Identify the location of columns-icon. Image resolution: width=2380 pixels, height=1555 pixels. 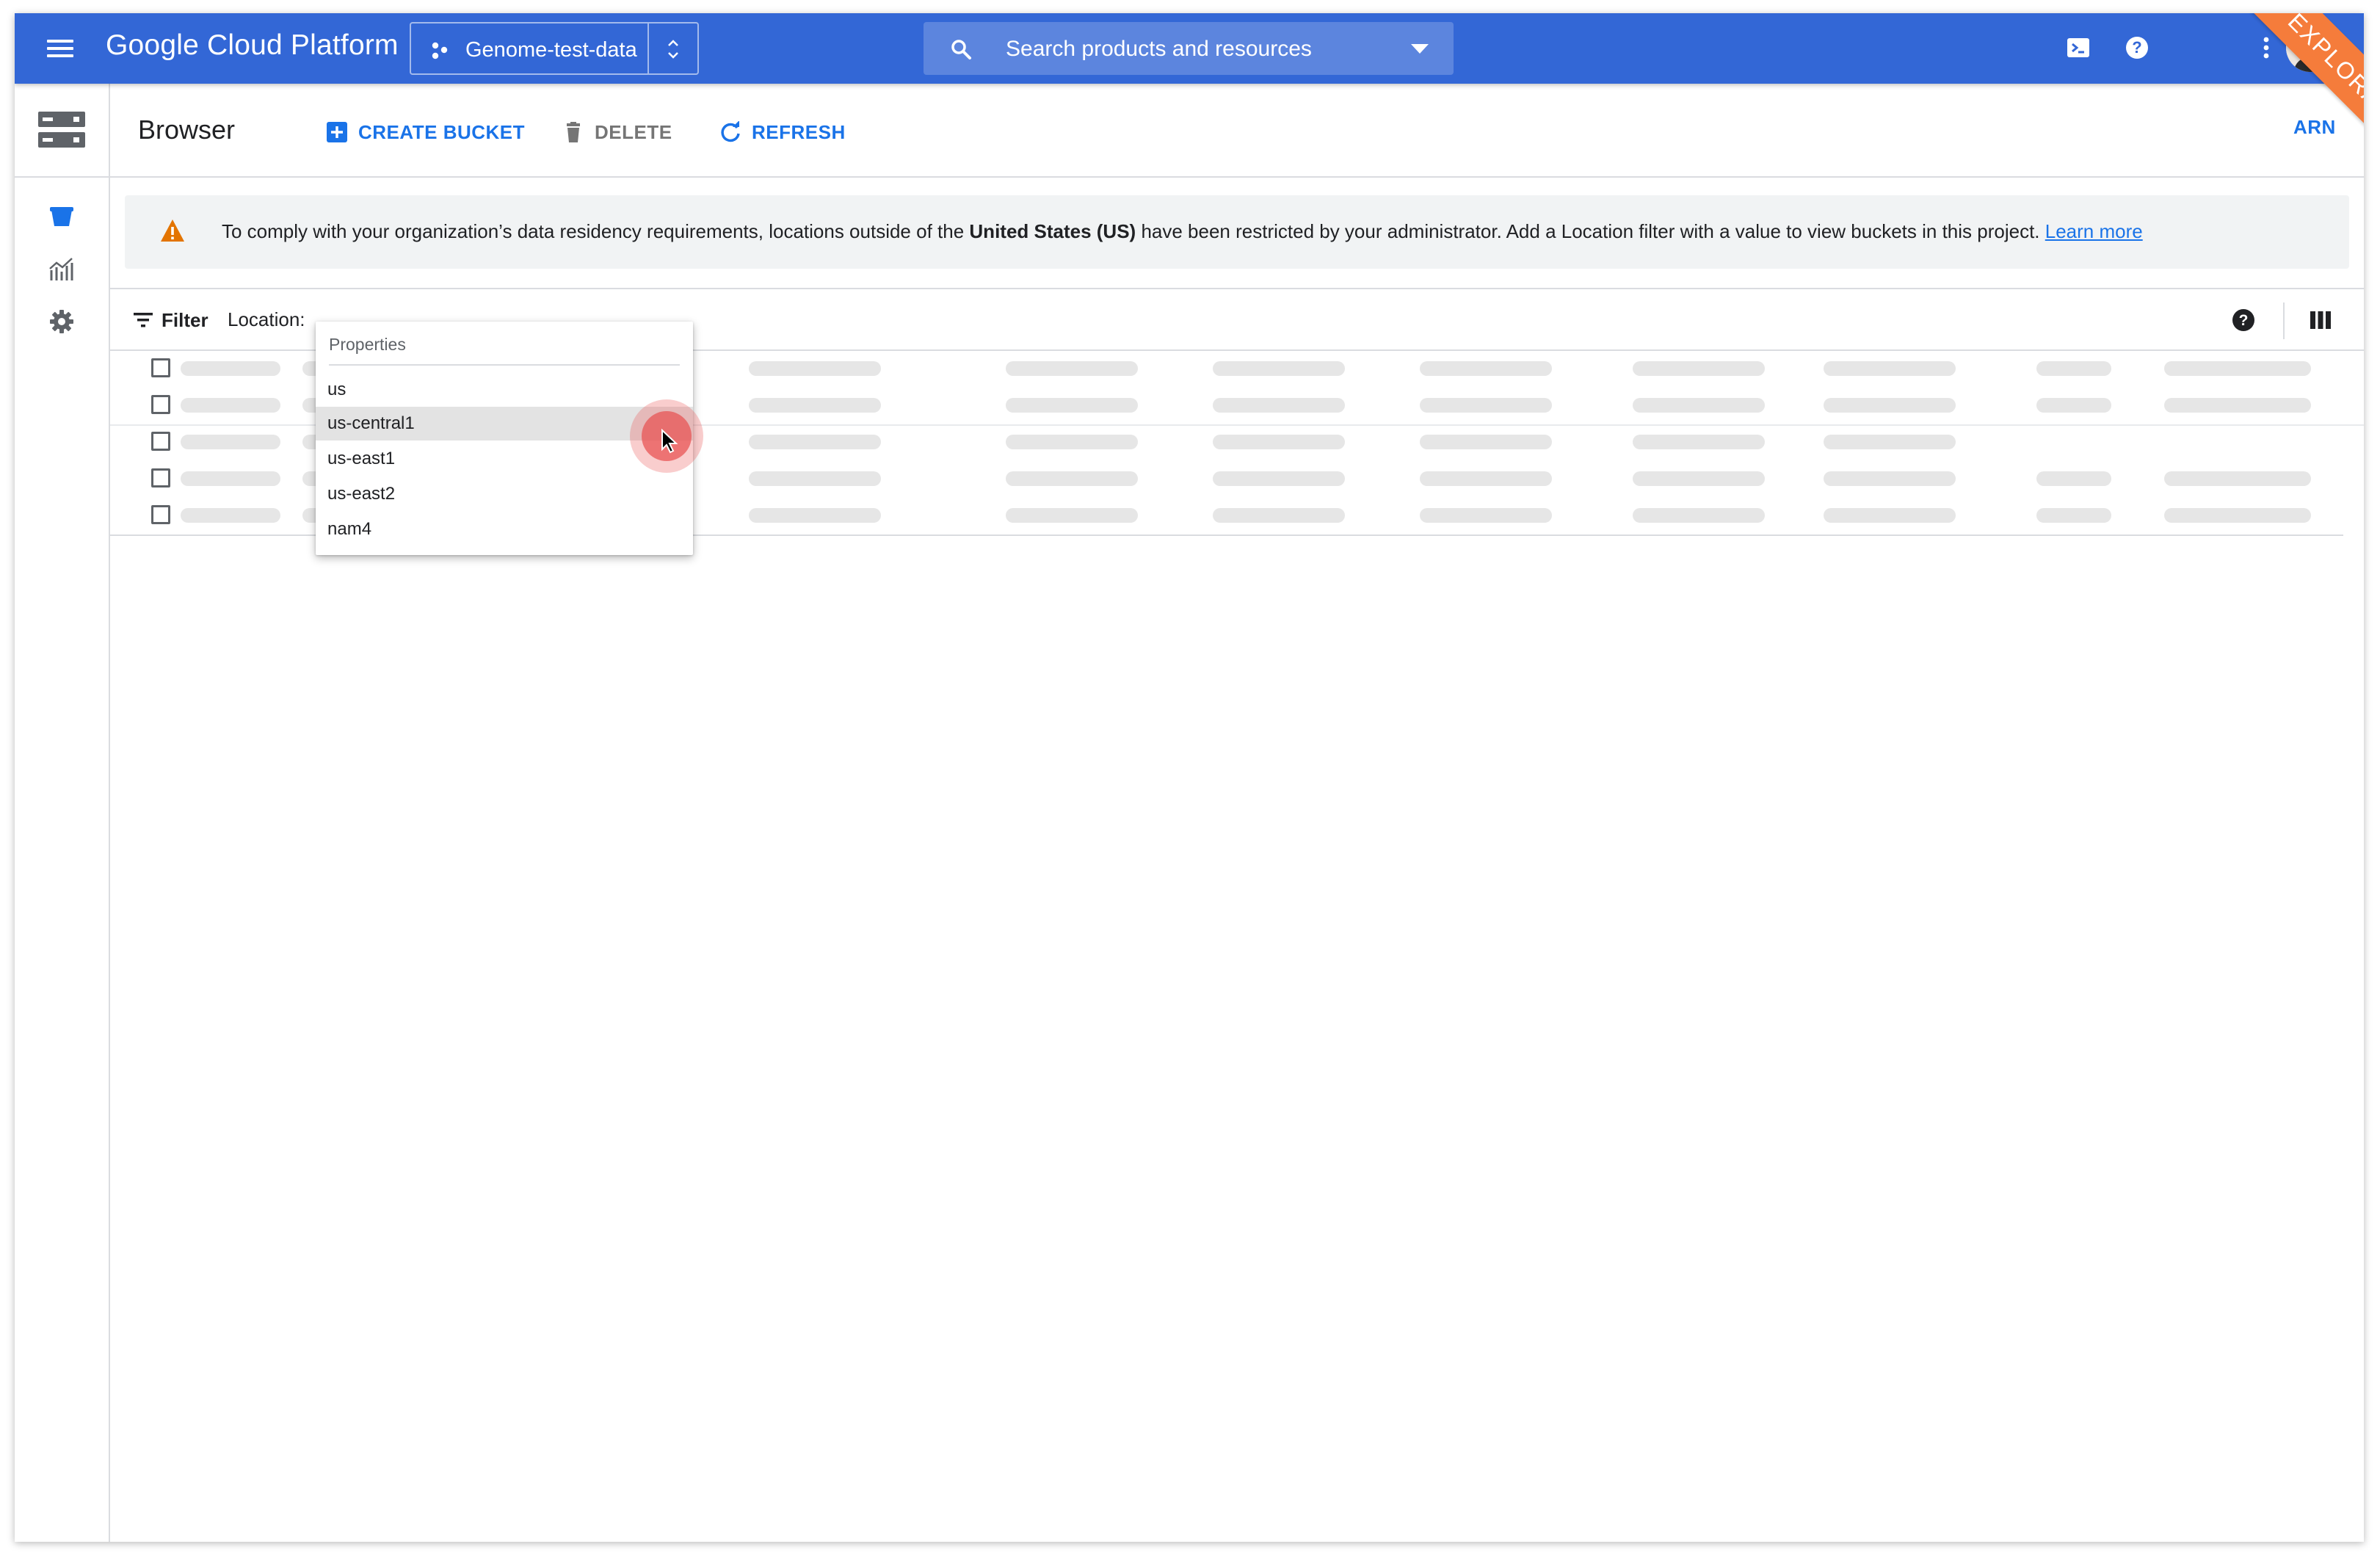
(2320, 320).